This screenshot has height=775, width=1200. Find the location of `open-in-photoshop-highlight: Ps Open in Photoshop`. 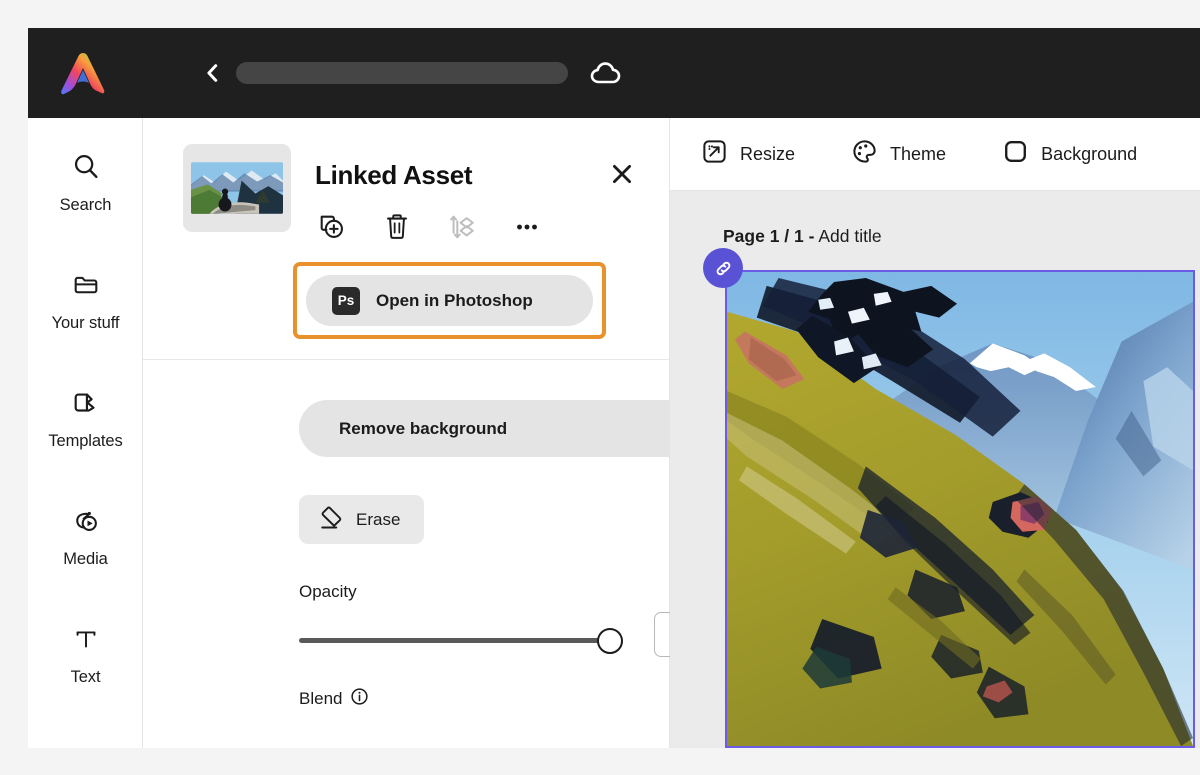

open-in-photoshop-highlight: Ps Open in Photoshop is located at coordinates (449, 300).